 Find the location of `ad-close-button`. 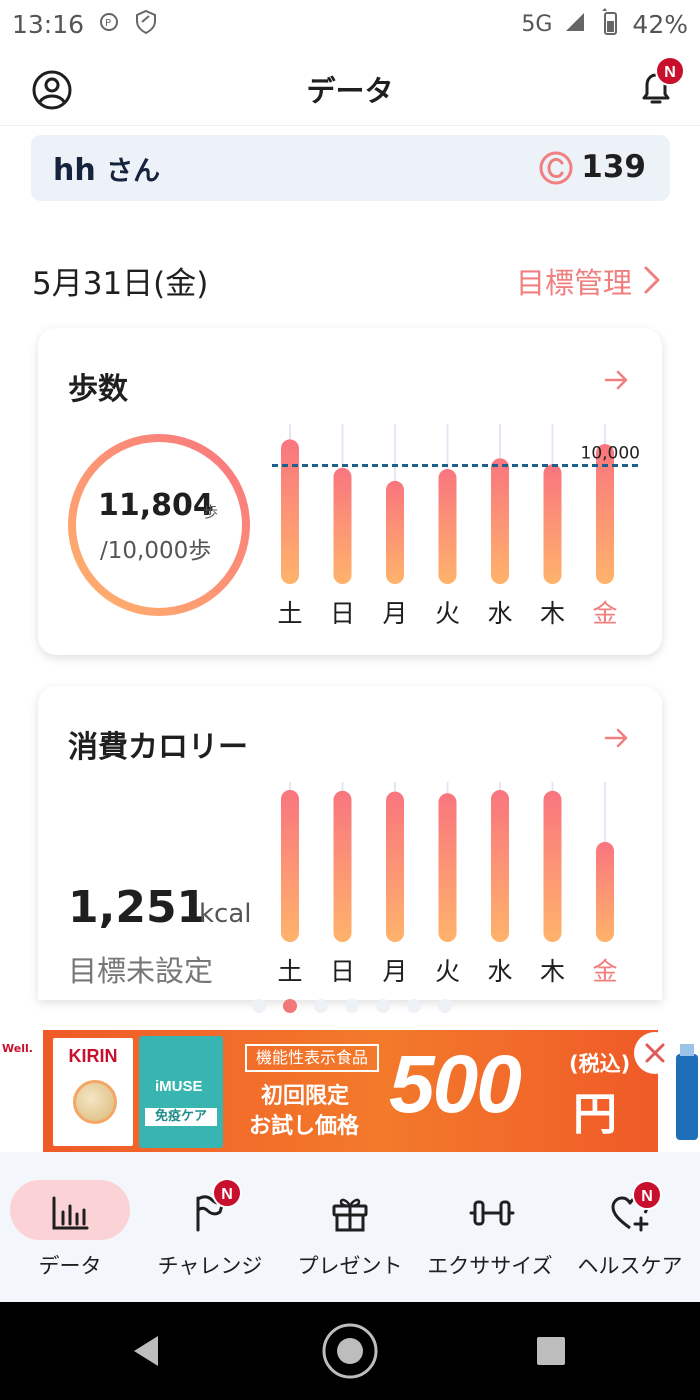

ad-close-button is located at coordinates (655, 1053).